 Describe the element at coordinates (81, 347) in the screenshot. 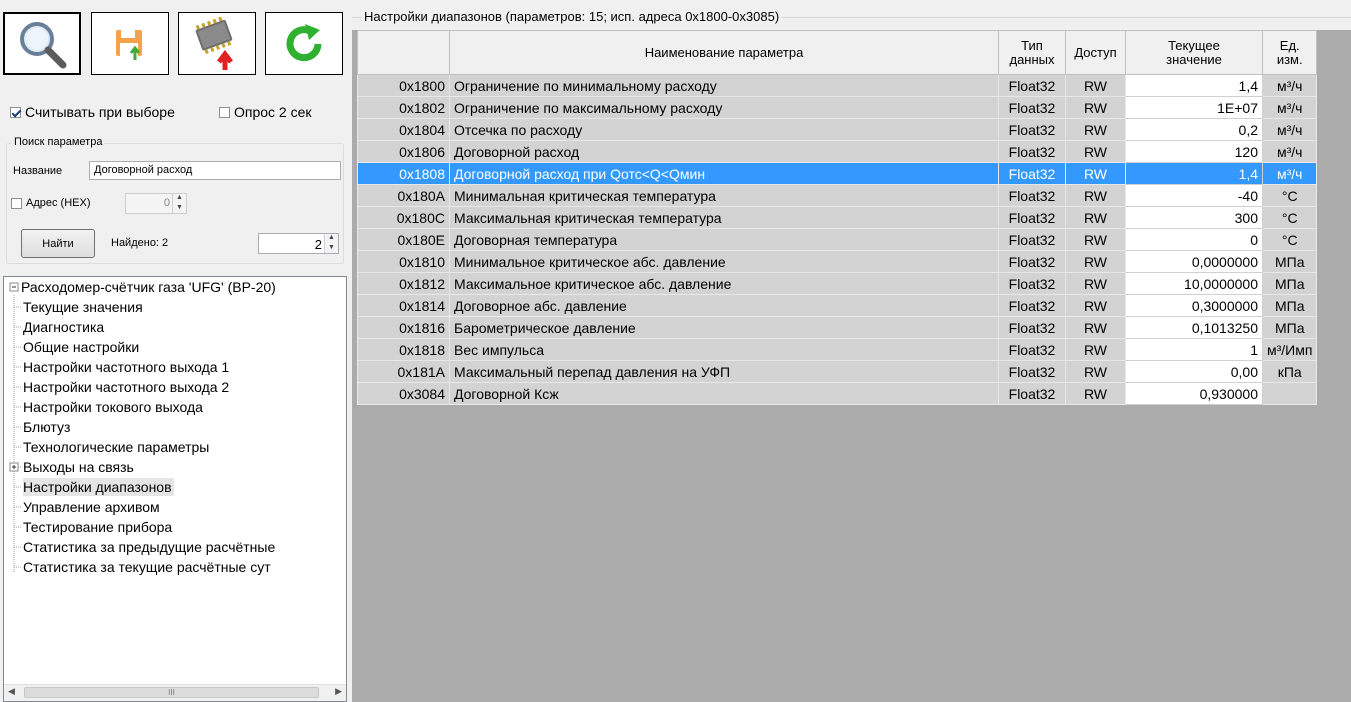

I see `tree-item: Общие настройки` at that location.